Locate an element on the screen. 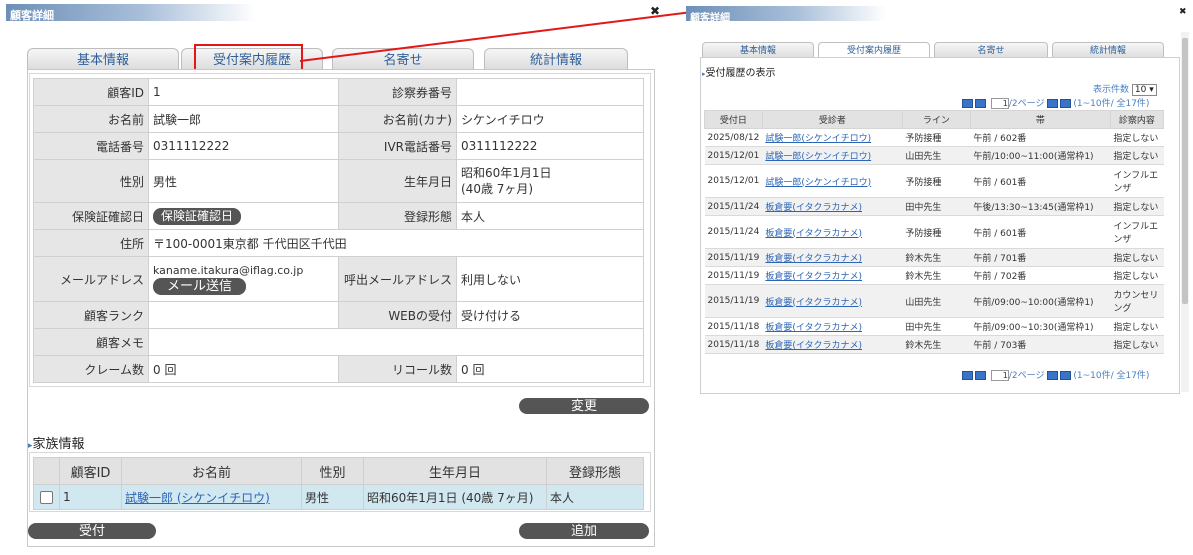  birth-label: 生年月日 is located at coordinates (397, 181).